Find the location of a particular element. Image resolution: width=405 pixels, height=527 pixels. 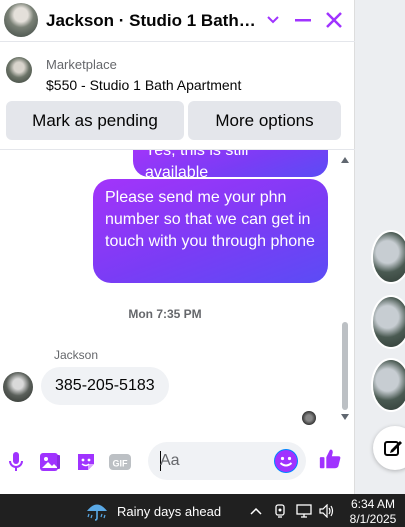

new-message-button is located at coordinates (389, 448).